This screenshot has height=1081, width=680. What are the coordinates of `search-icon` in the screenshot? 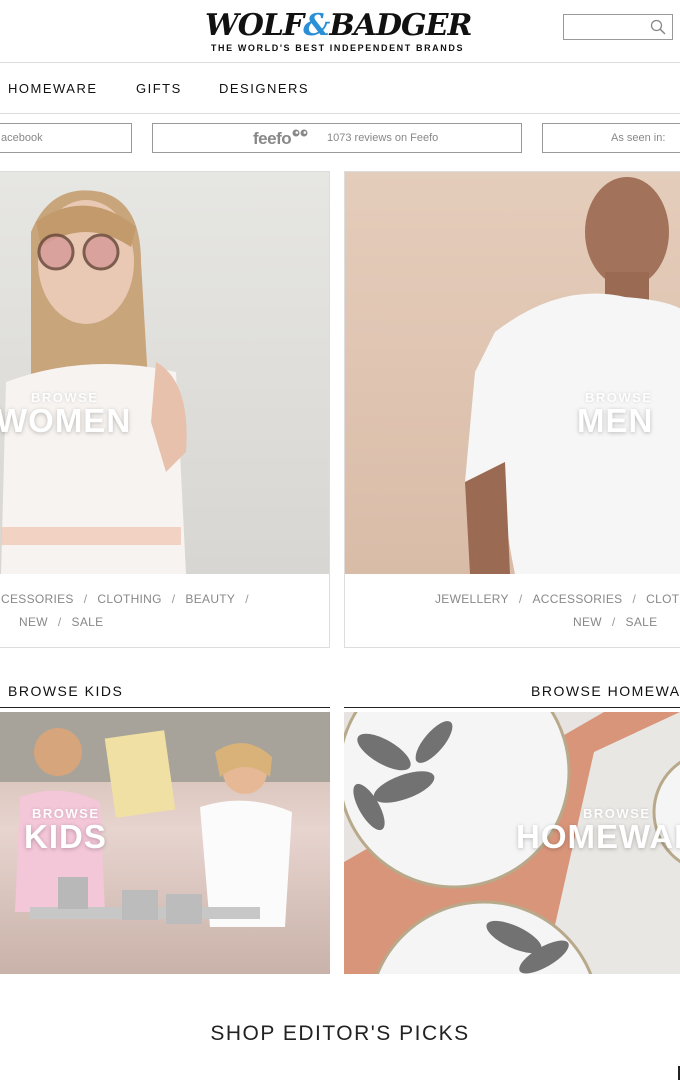 It's located at (658, 27).